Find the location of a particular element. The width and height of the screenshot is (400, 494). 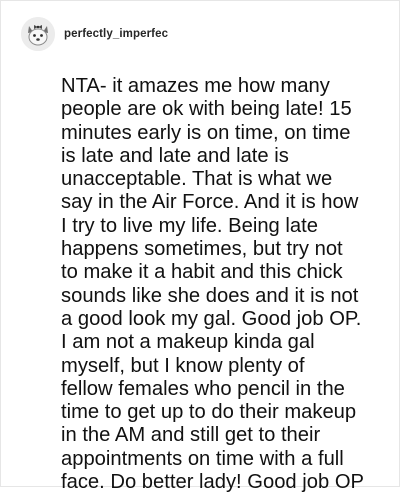

username: perfectly_imperfec is located at coordinates (116, 34).